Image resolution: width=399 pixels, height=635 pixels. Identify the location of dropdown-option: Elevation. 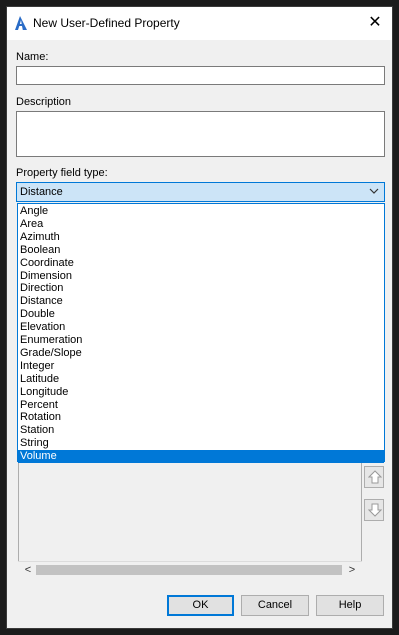
(201, 327).